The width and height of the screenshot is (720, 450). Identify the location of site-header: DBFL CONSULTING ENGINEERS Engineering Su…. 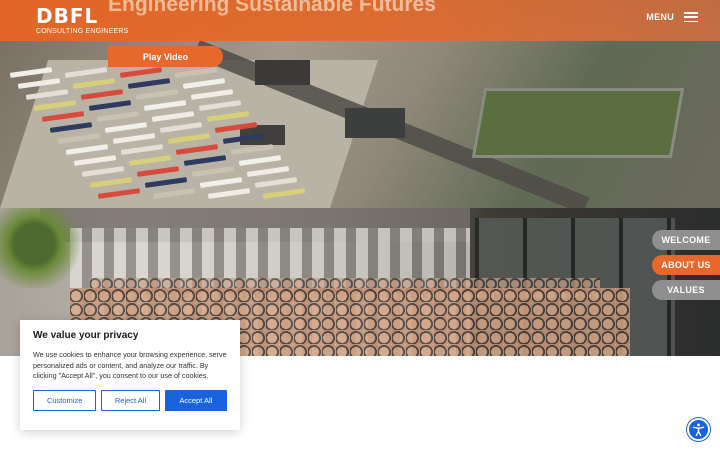
(360, 20).